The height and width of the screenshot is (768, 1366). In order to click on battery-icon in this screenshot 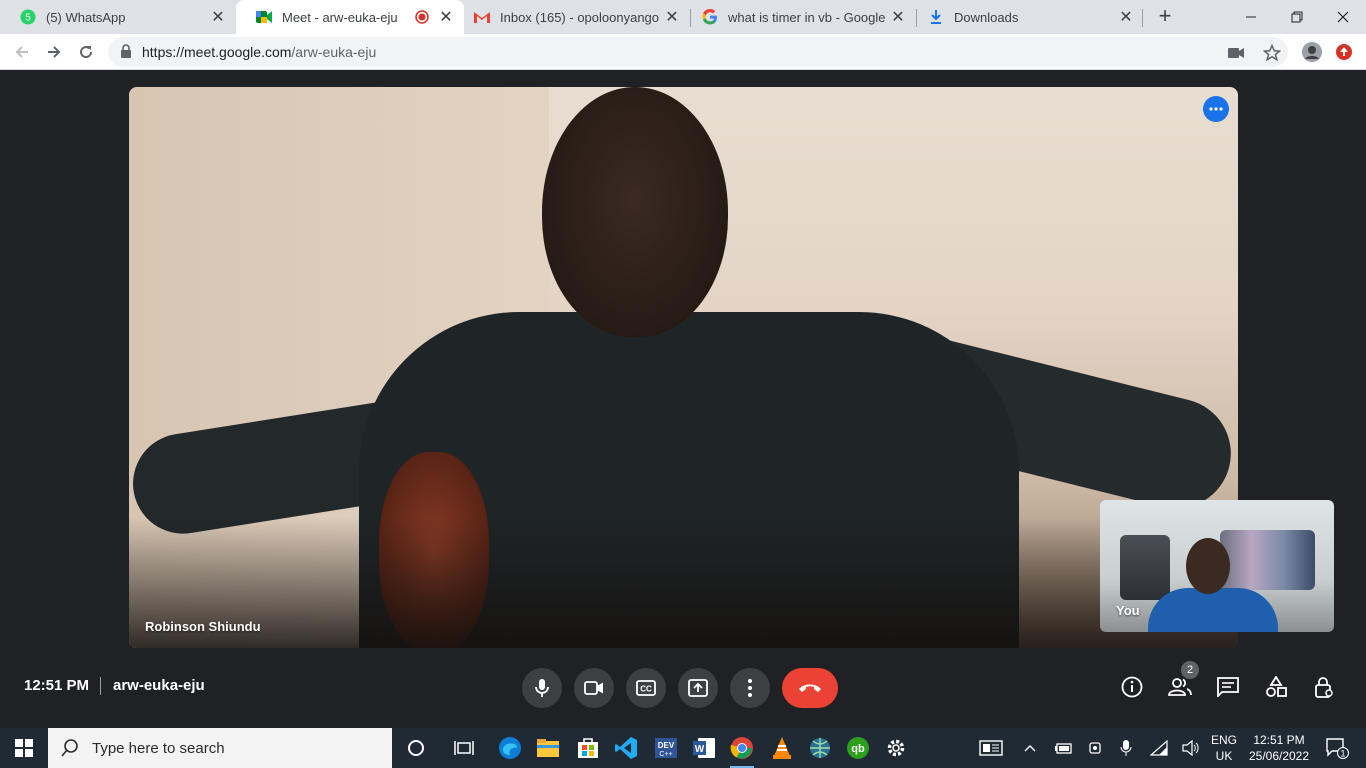, I will do `click(1063, 748)`.